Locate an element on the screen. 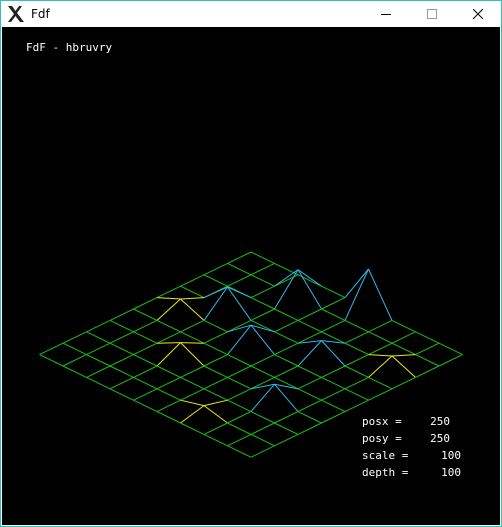 Image resolution: width=502 pixels, height=527 pixels. minimize-button is located at coordinates (386, 14).